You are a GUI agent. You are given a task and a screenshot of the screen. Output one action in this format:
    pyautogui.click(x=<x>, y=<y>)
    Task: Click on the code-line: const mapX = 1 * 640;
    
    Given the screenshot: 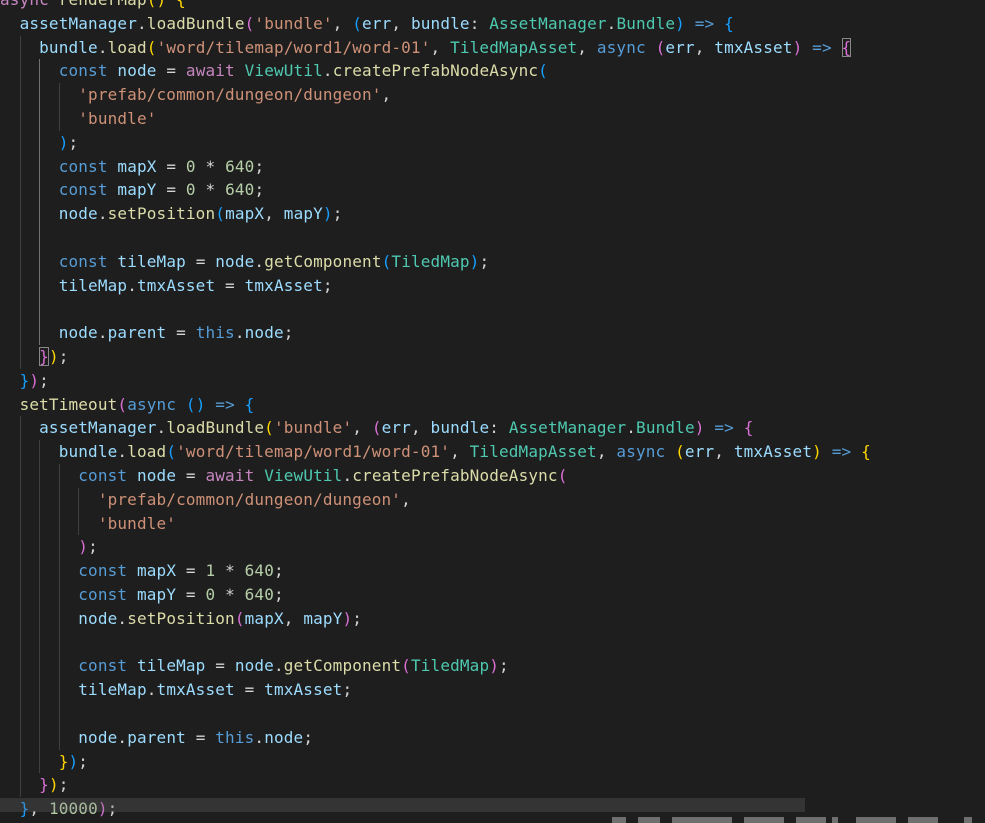 What is the action you would take?
    pyautogui.click(x=142, y=571)
    